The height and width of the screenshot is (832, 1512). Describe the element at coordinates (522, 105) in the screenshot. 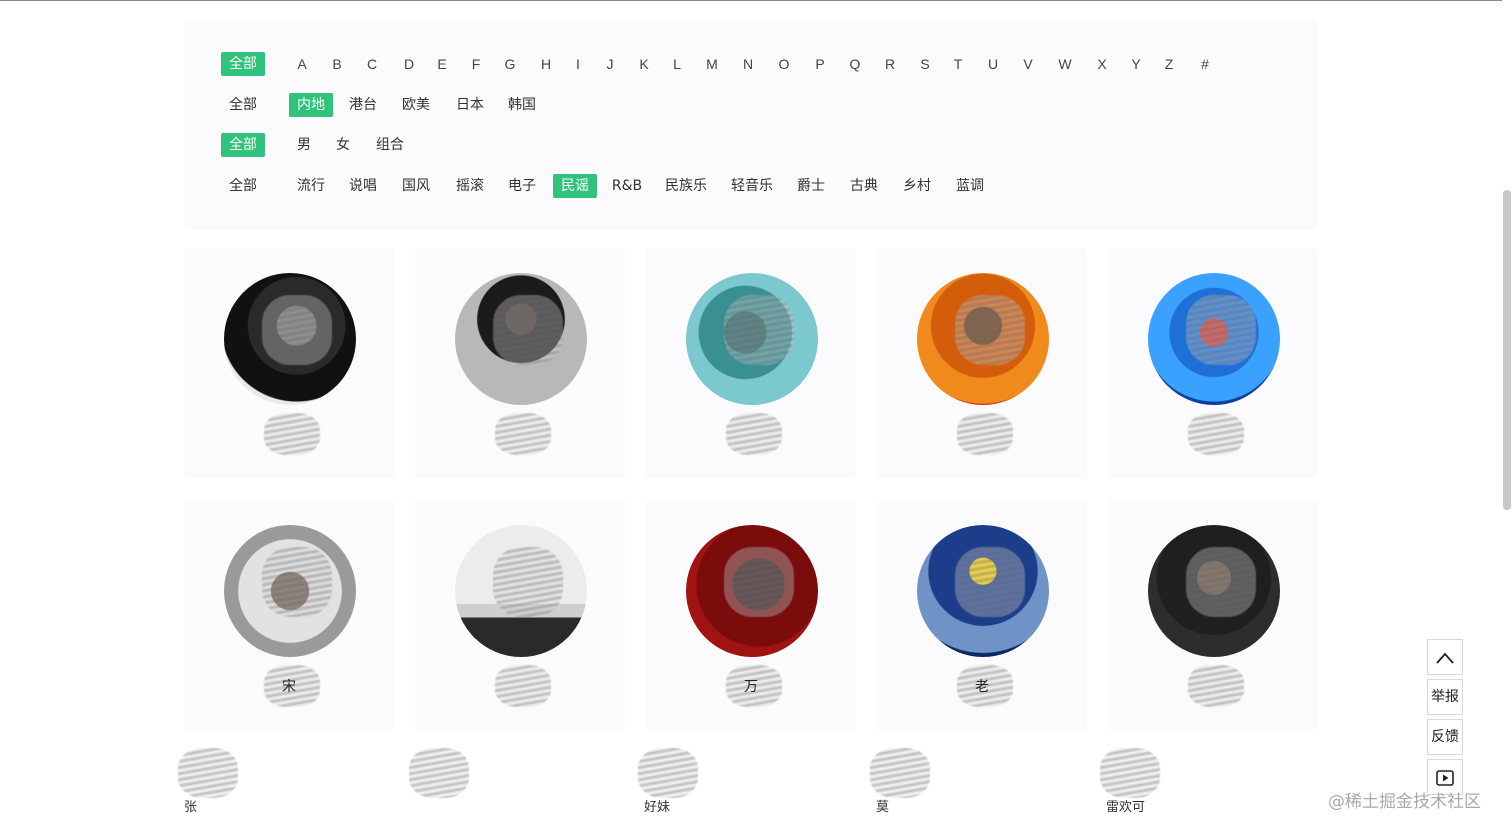

I see `filter-area-5: 韩国` at that location.